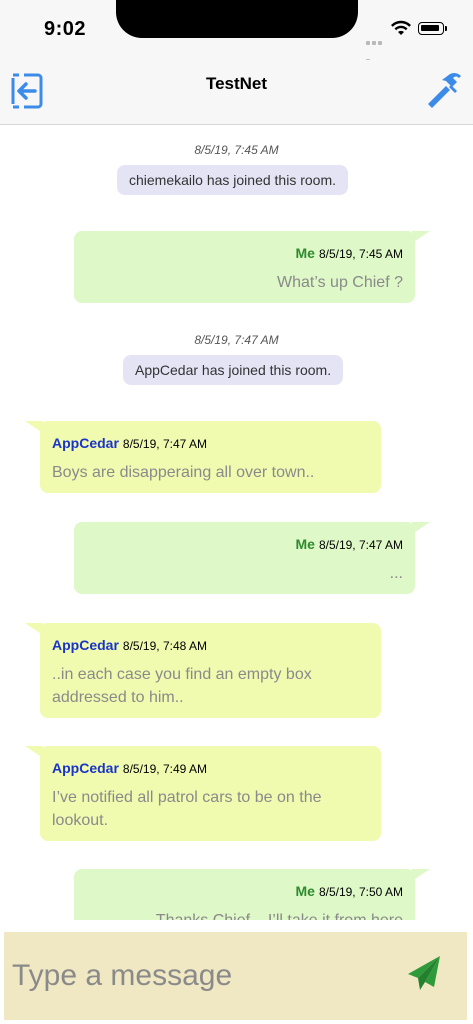 The height and width of the screenshot is (1024, 473). Describe the element at coordinates (183, 472) in the screenshot. I see `message-text: Boys are disapperaing all over town..` at that location.